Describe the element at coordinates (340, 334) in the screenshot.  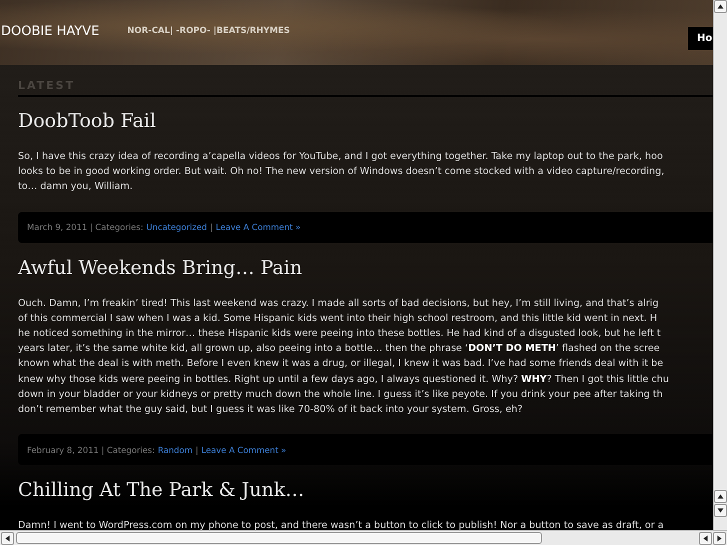
I see `post-text-line: he noticed something in the mirror… these Hispanic kids were peeing into these bottles. He had kind of a disgusted look, but he left t` at that location.